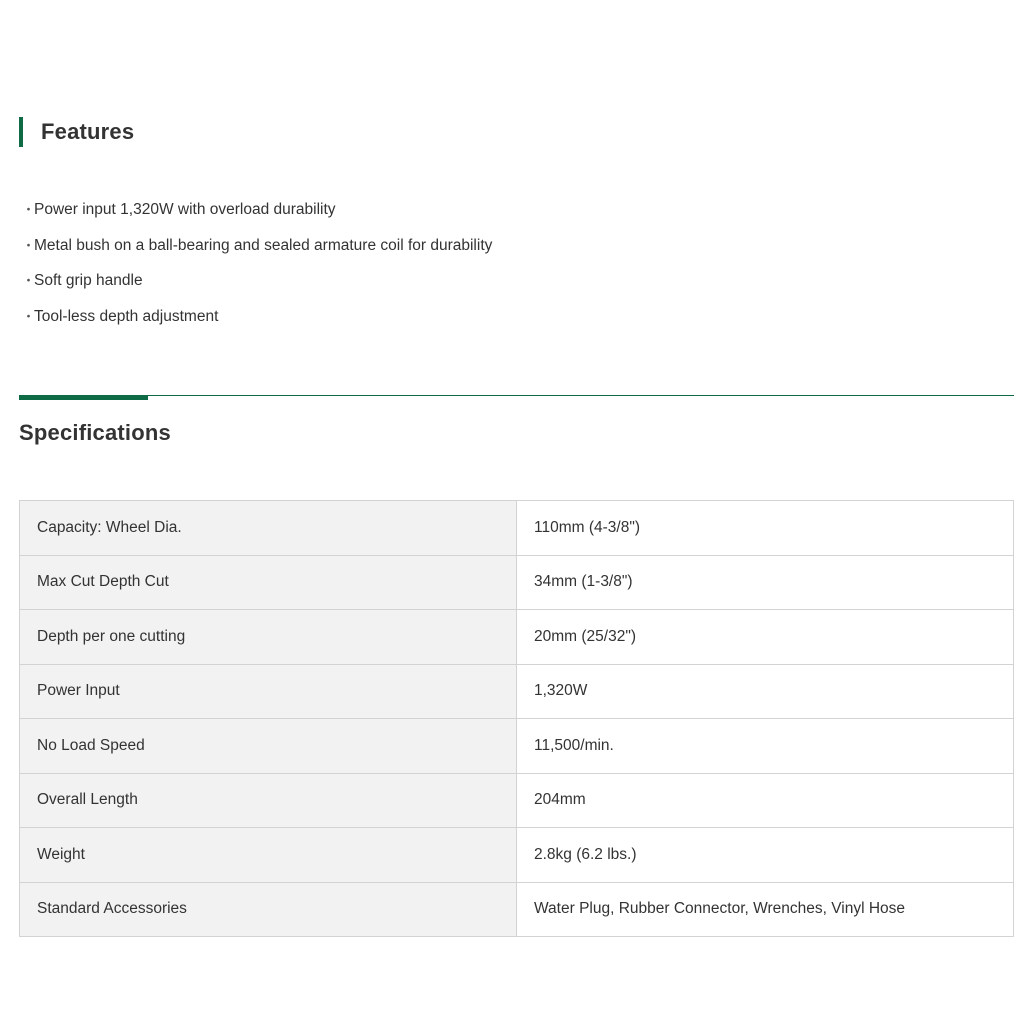 The image size is (1024, 1024). What do you see at coordinates (268, 855) in the screenshot?
I see `spec-label: Weight` at bounding box center [268, 855].